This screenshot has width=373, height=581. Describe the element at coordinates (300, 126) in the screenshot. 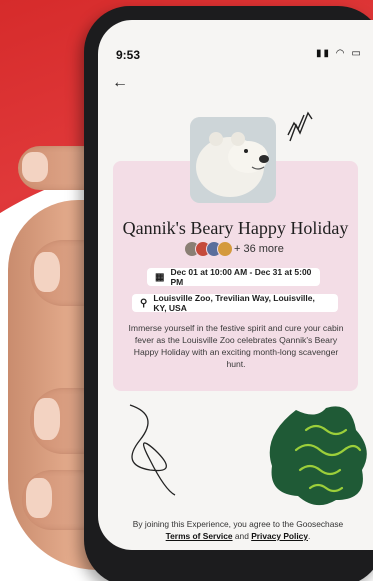

I see `zigzag-doodle` at that location.